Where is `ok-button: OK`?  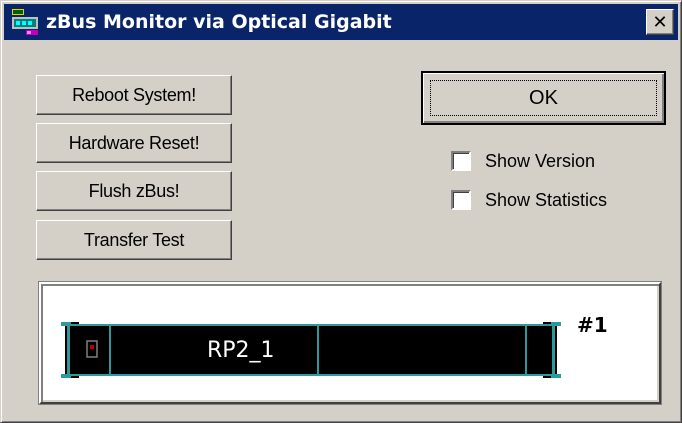
ok-button: OK is located at coordinates (543, 98).